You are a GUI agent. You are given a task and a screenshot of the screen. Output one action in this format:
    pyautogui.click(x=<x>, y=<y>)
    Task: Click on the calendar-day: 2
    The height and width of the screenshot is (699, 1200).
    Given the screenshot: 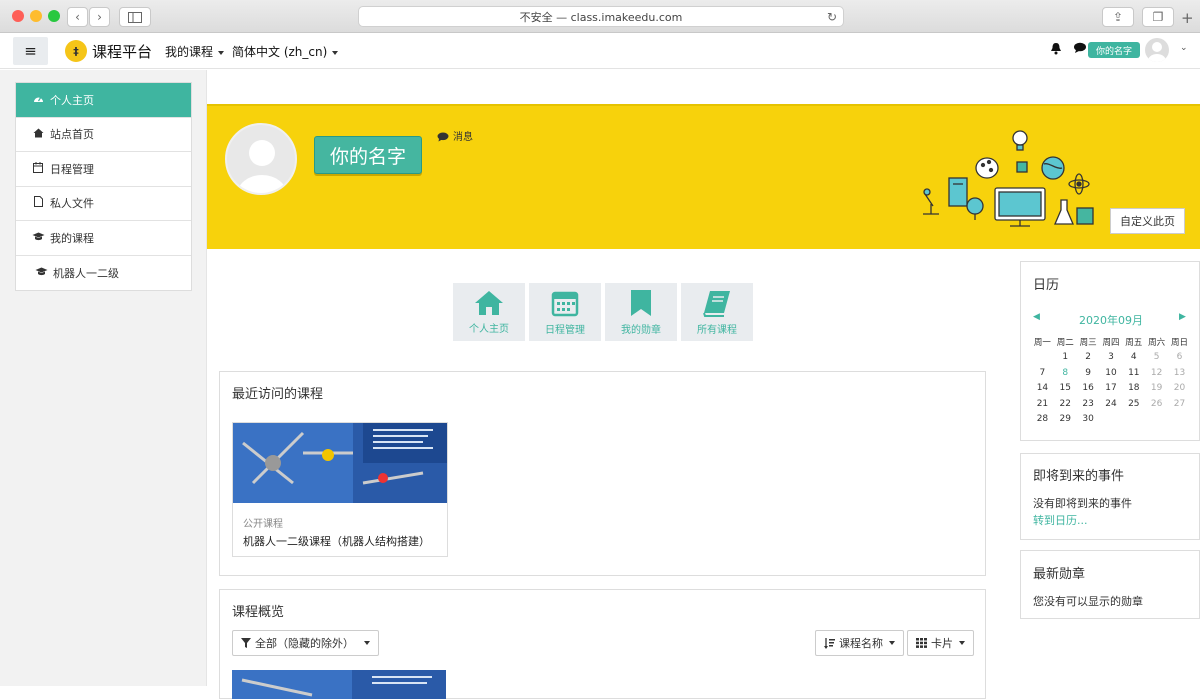 What is the action you would take?
    pyautogui.click(x=1088, y=358)
    